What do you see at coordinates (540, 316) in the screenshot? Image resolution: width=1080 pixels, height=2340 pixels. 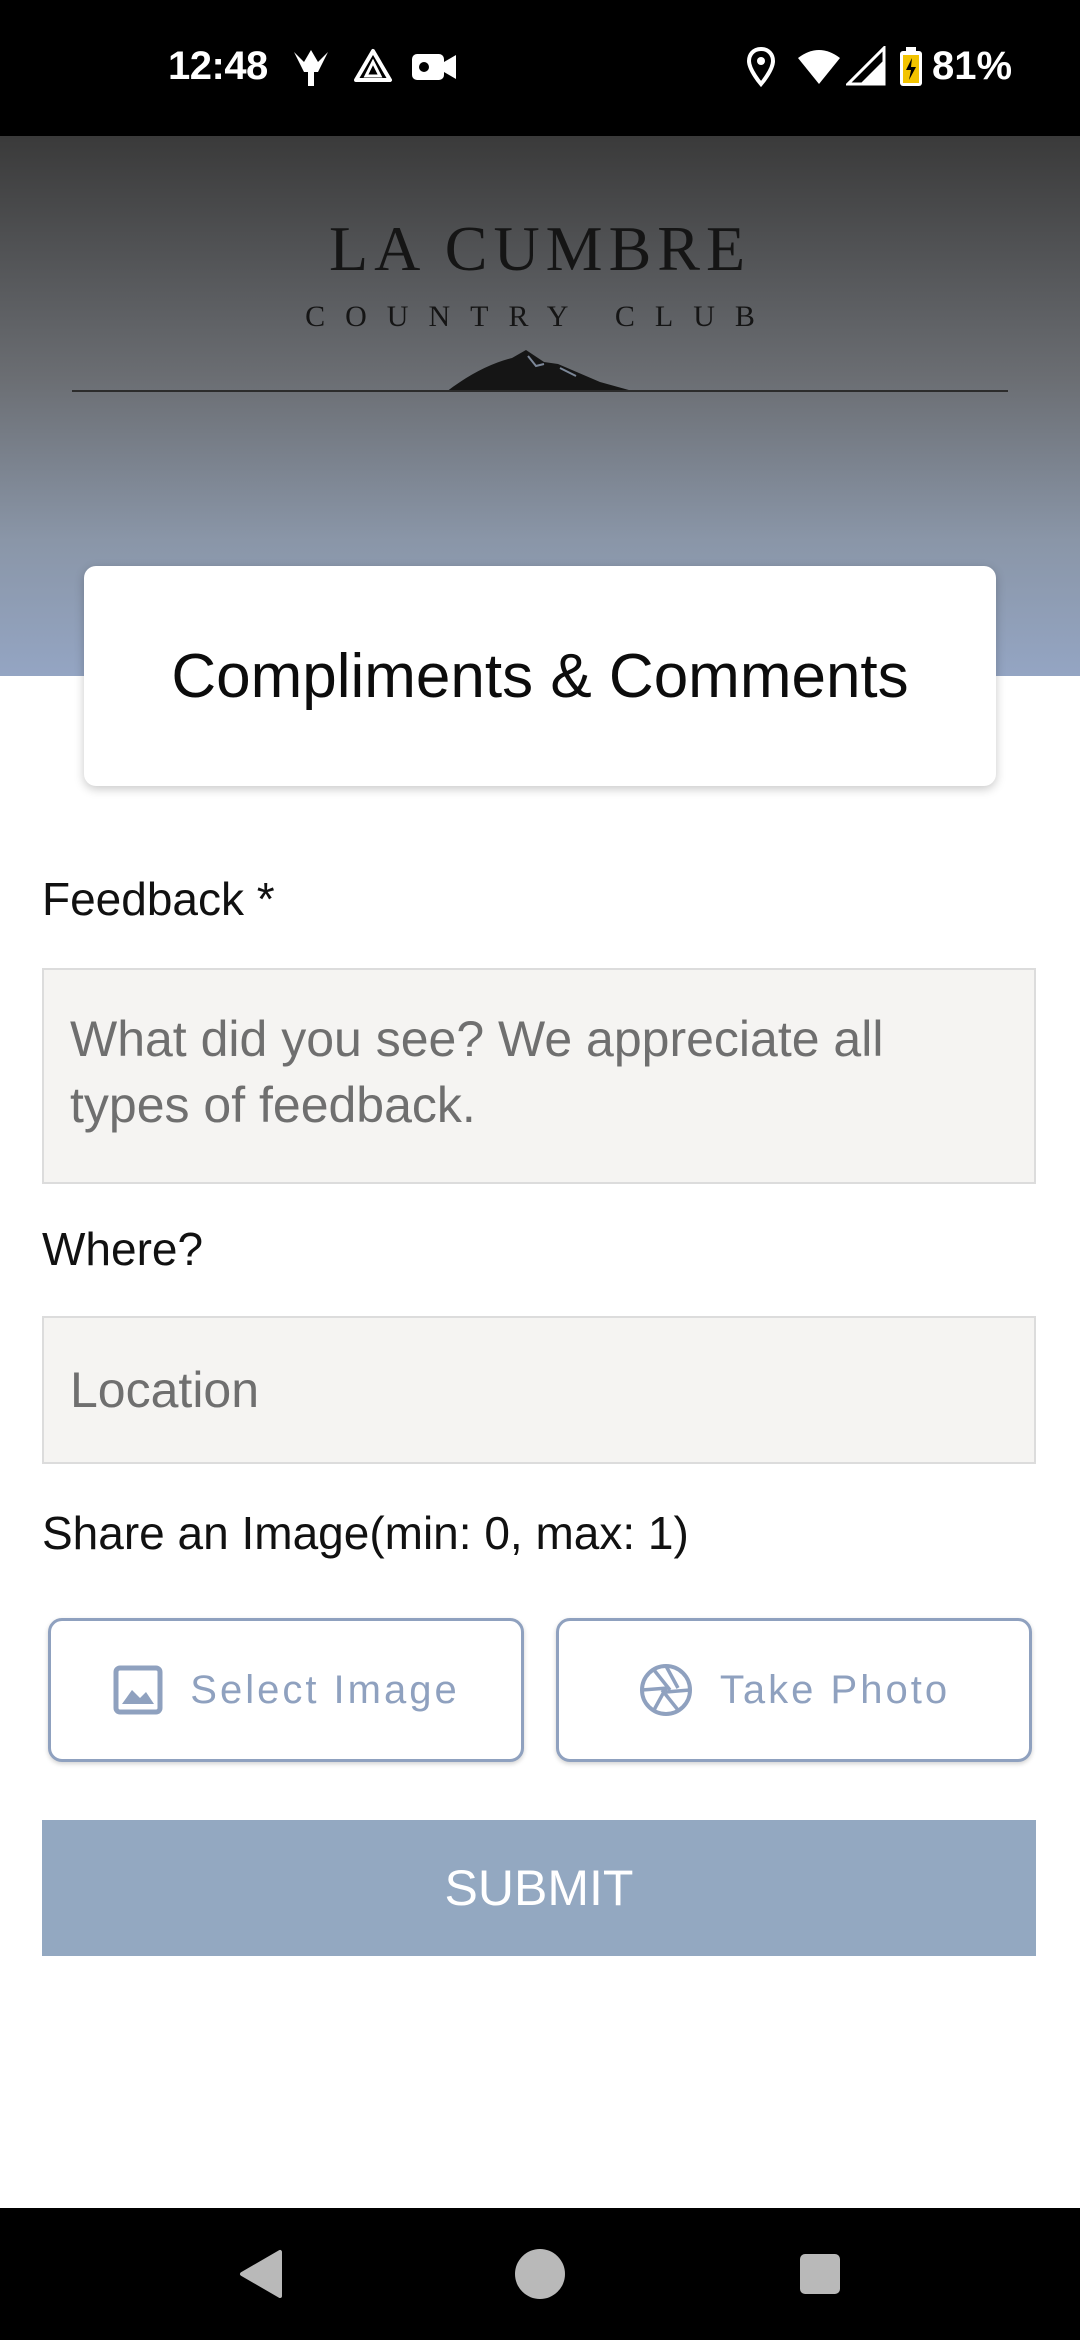 I see `logo-subtitle: COUNTRY CLUB` at bounding box center [540, 316].